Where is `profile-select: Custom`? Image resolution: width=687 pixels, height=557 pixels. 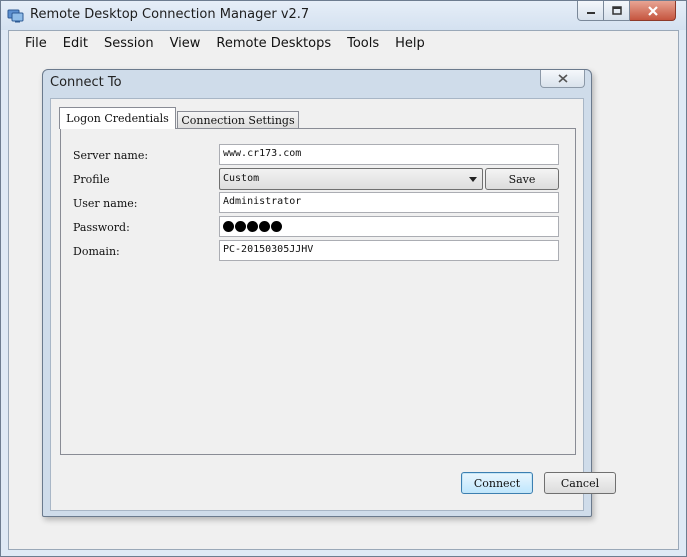
profile-select: Custom is located at coordinates (351, 179).